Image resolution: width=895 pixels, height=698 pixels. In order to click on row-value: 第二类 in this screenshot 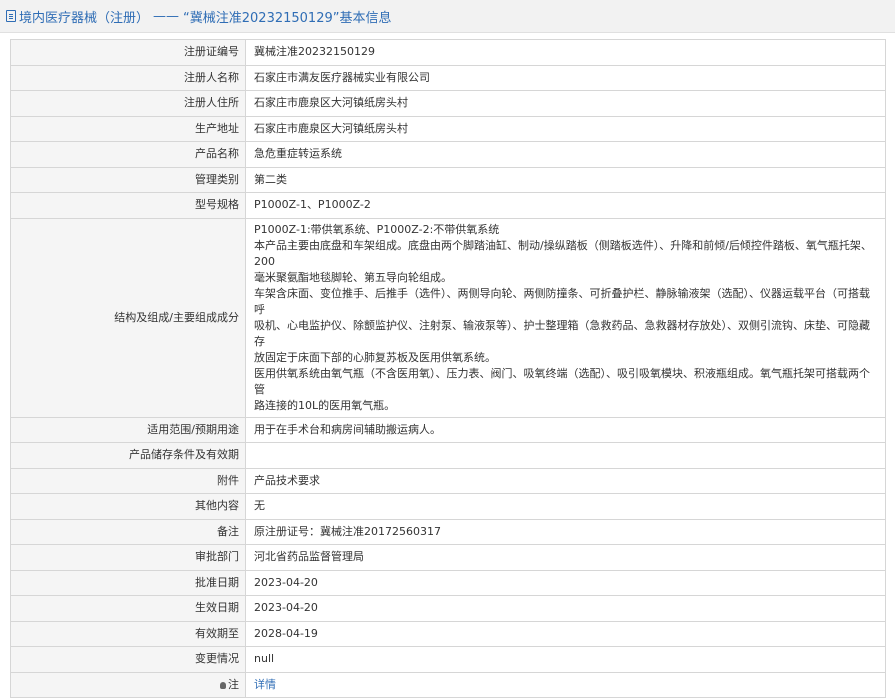, I will do `click(565, 179)`.